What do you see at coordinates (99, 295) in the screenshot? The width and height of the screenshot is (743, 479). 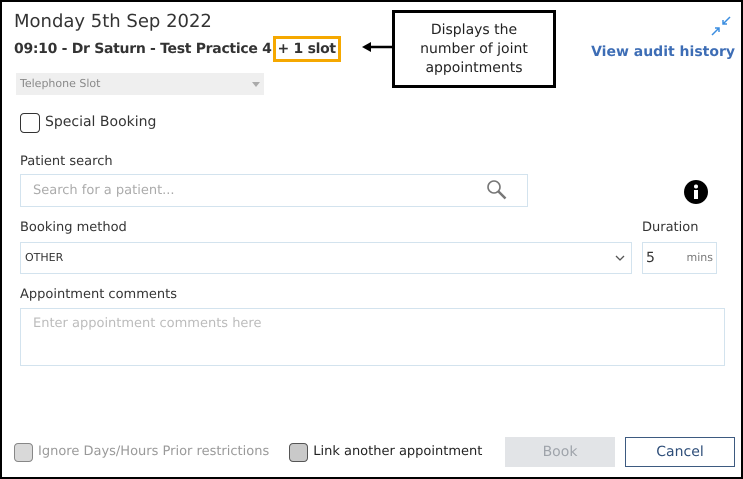 I see `comments-label: Appointment comments` at bounding box center [99, 295].